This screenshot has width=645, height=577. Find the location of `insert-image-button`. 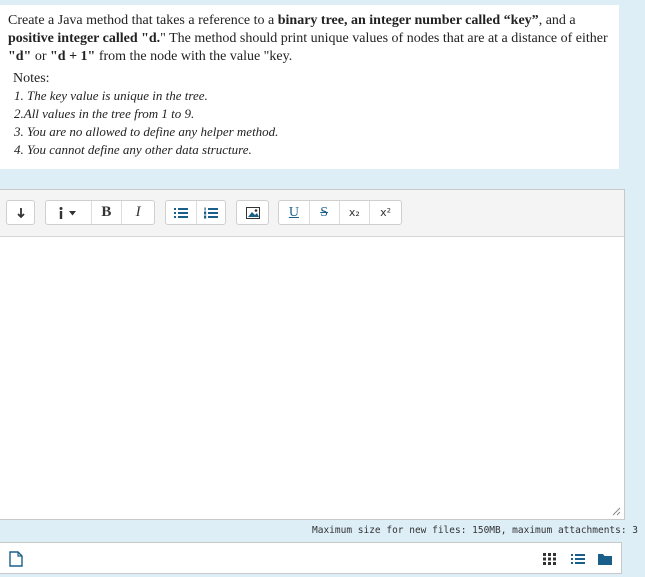

insert-image-button is located at coordinates (252, 212).